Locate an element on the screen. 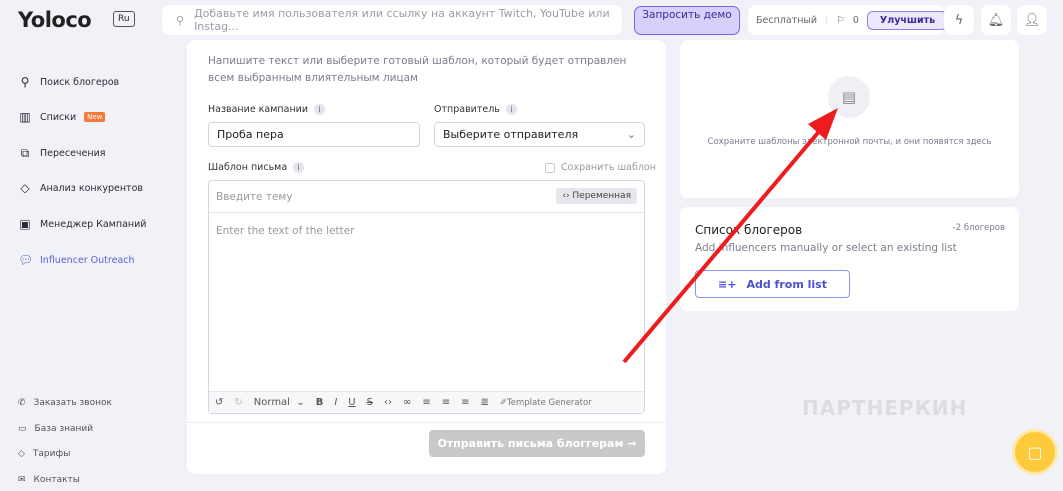  red-arrow-annotation is located at coordinates (730, 236).